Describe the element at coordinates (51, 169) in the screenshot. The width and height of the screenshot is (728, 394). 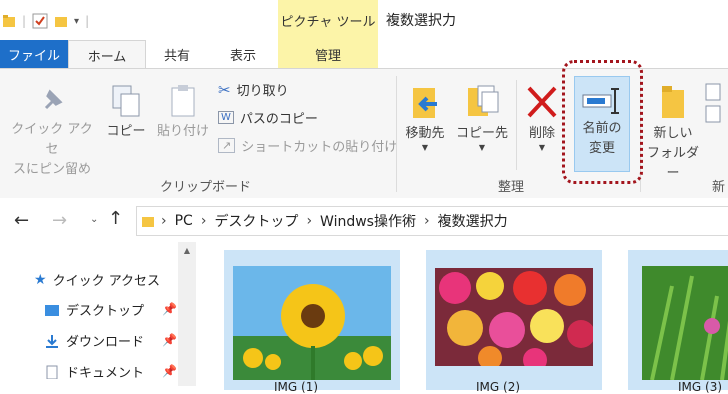
I see `pin-label-line2: スにピン留め` at that location.